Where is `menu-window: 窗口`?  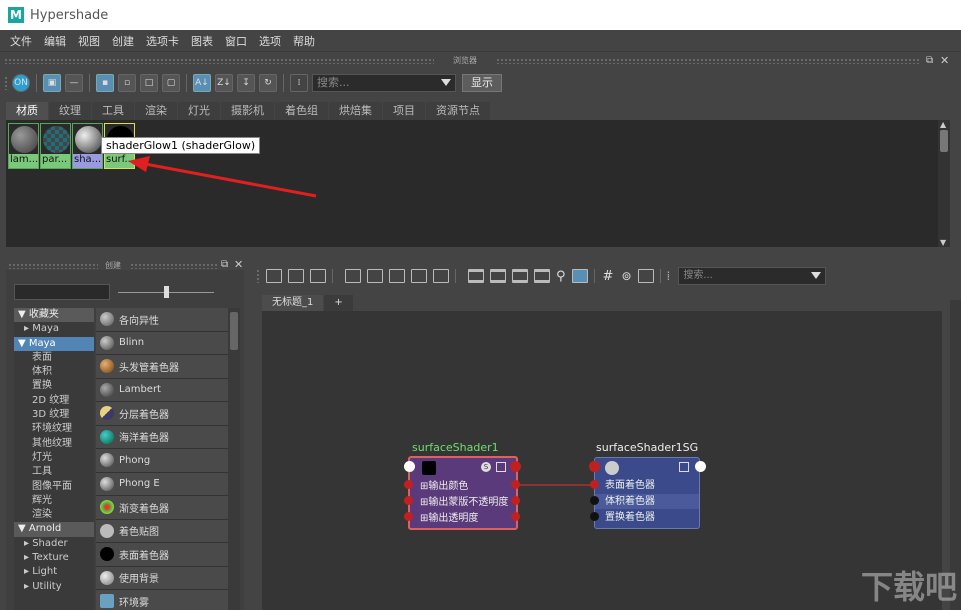 menu-window: 窗口 is located at coordinates (236, 41).